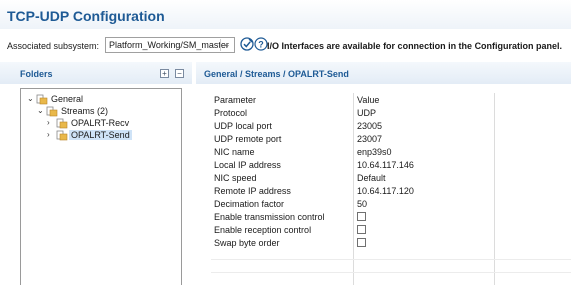 The image size is (571, 285). Describe the element at coordinates (247, 243) in the screenshot. I see `param-name: Swap byte order` at that location.